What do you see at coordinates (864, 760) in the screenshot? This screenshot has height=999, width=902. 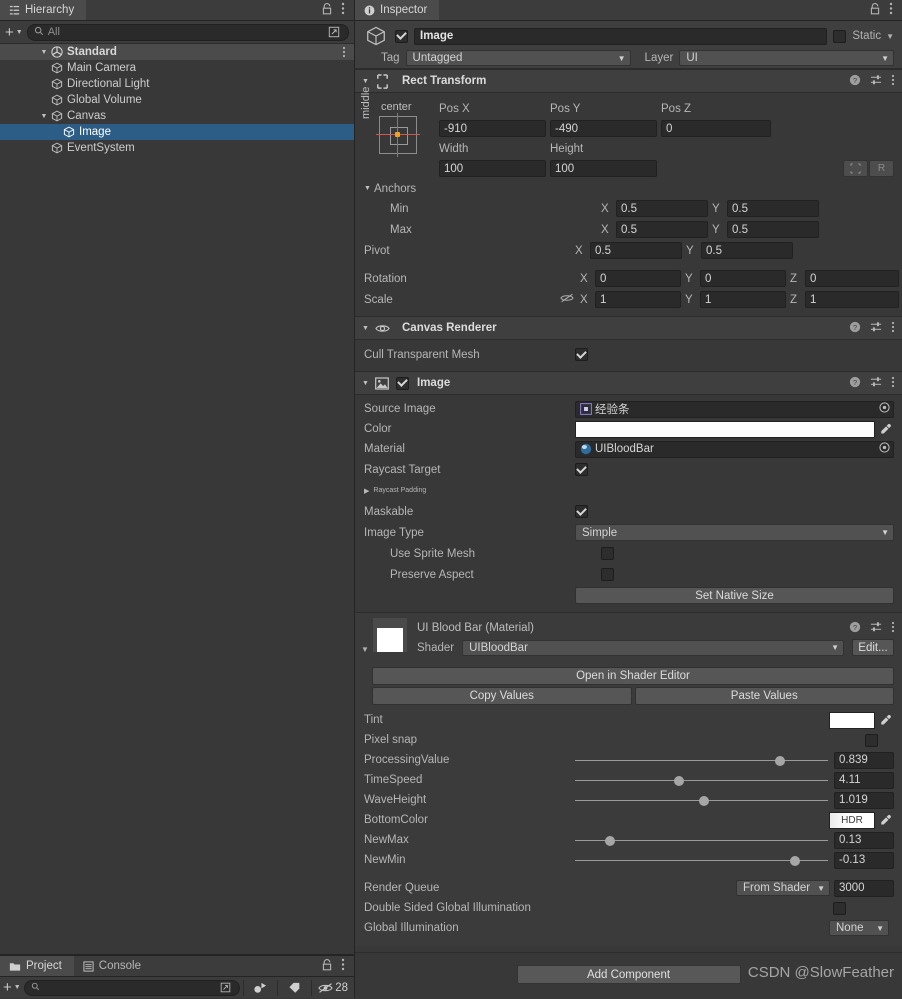 I see `processingvalue-input: 0.839` at bounding box center [864, 760].